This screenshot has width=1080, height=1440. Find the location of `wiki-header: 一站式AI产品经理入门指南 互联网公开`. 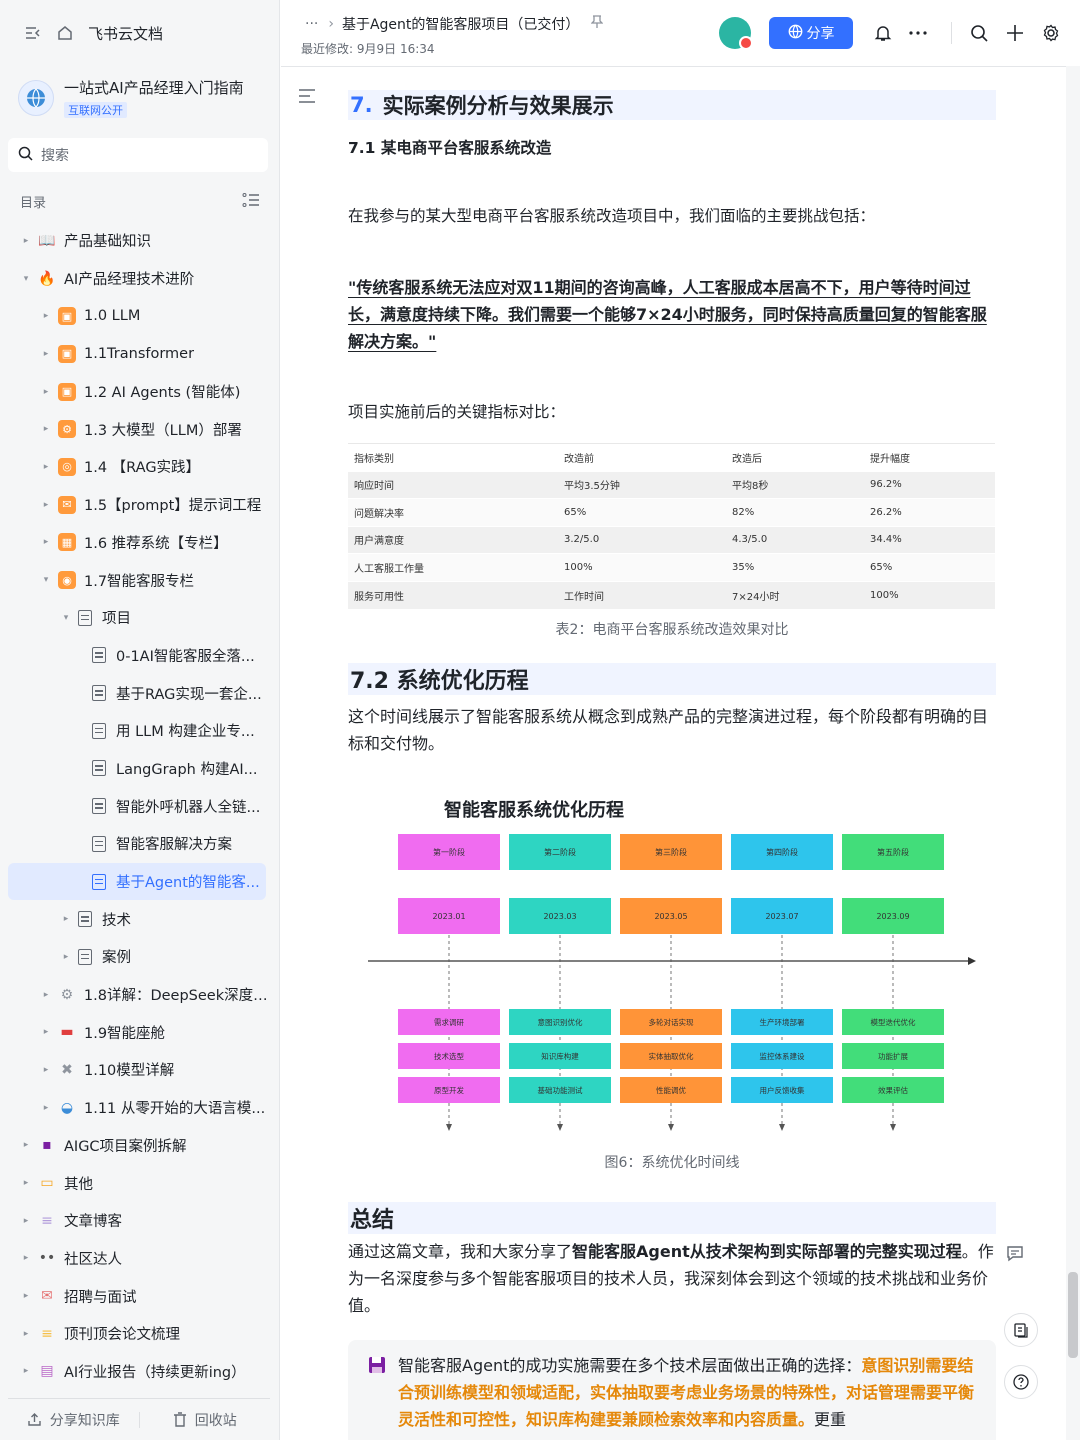

wiki-header: 一站式AI产品经理入门指南 互联网公开 is located at coordinates (143, 98).